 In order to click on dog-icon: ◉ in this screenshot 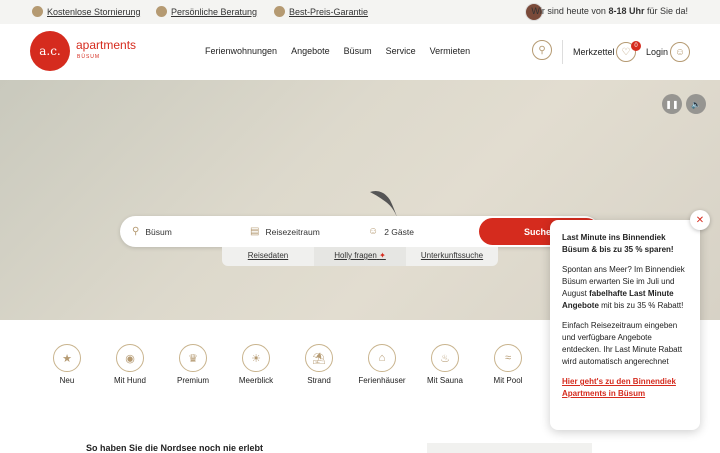, I will do `click(130, 358)`.